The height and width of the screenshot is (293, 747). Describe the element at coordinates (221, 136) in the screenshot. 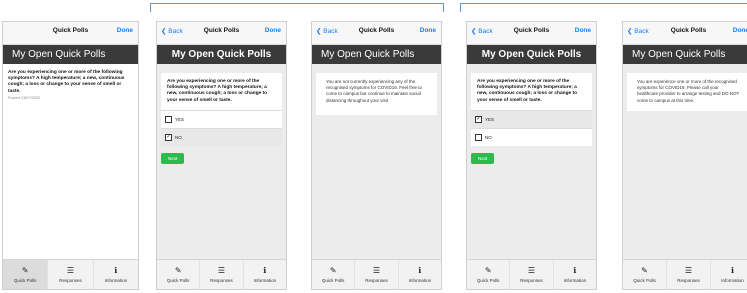

I see `option-no: ✓ NO` at that location.